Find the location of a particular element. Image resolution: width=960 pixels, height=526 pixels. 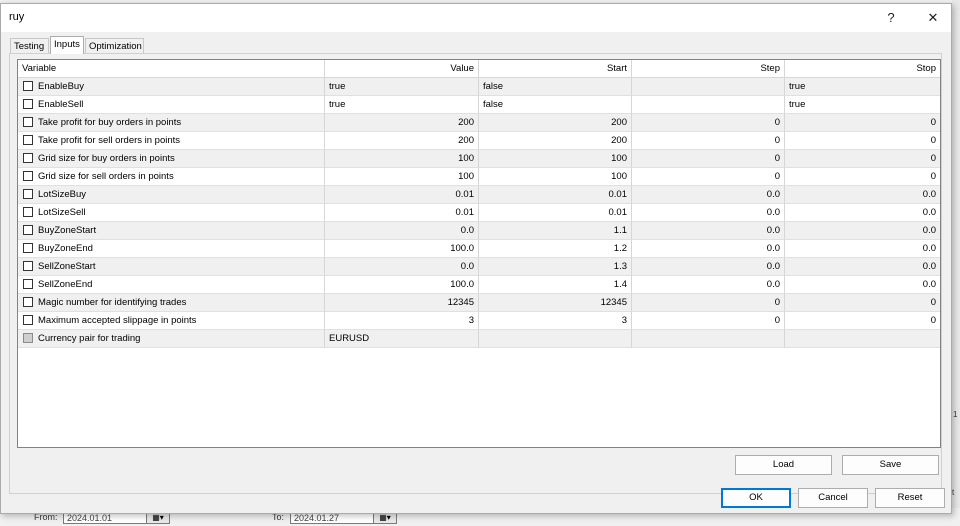

table-row: EnableSell true false true is located at coordinates (479, 105).